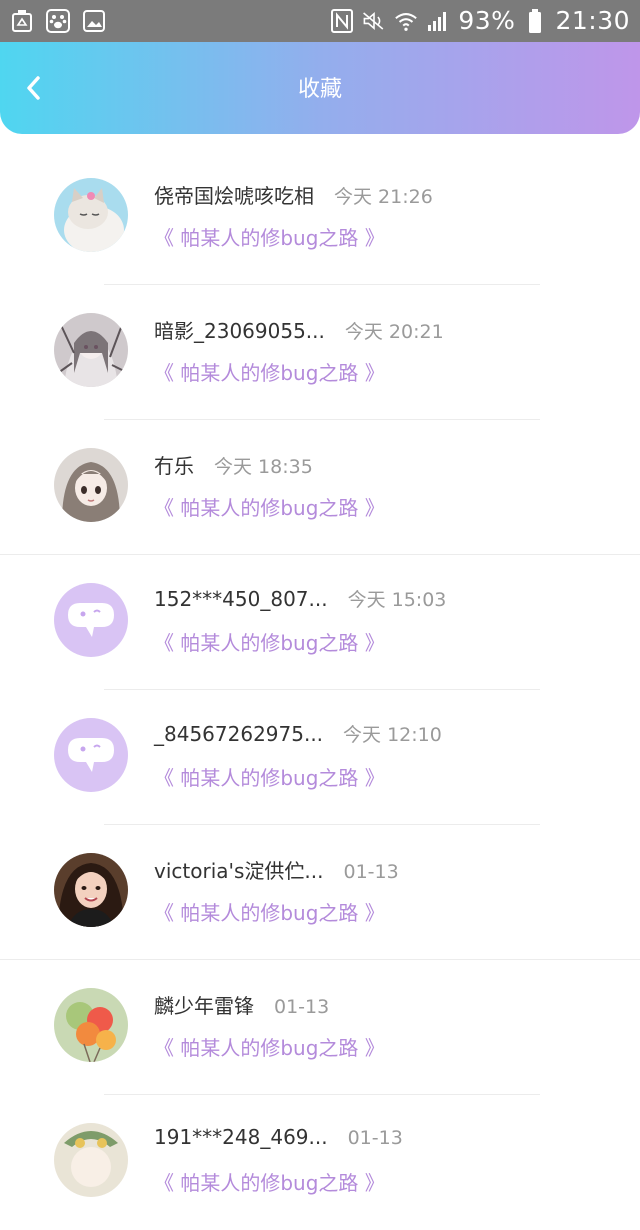  I want to click on name-row: 侥帝国烩唬咳吃相 今天 21:26, so click(293, 194).